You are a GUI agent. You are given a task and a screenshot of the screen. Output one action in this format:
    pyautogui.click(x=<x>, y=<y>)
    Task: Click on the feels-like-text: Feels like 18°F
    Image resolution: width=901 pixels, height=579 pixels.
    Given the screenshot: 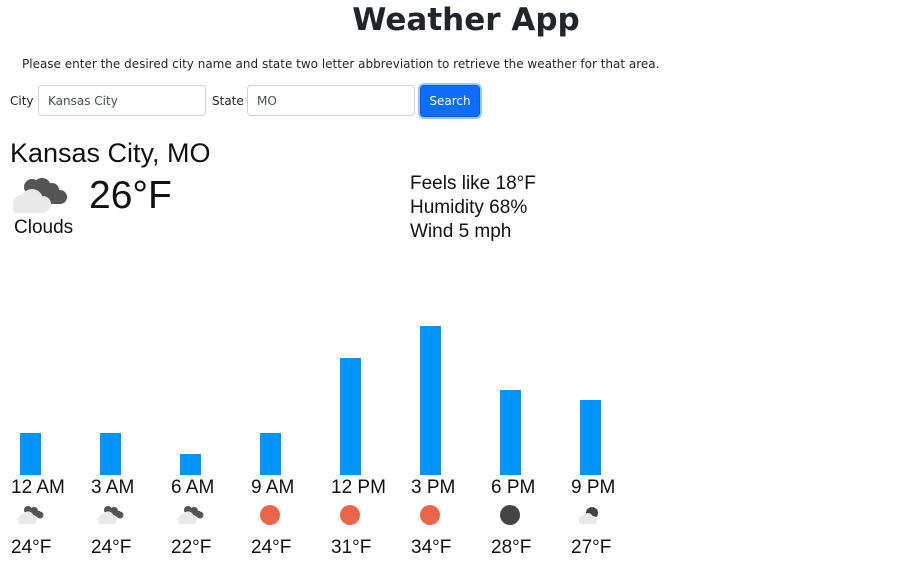 What is the action you would take?
    pyautogui.click(x=473, y=183)
    